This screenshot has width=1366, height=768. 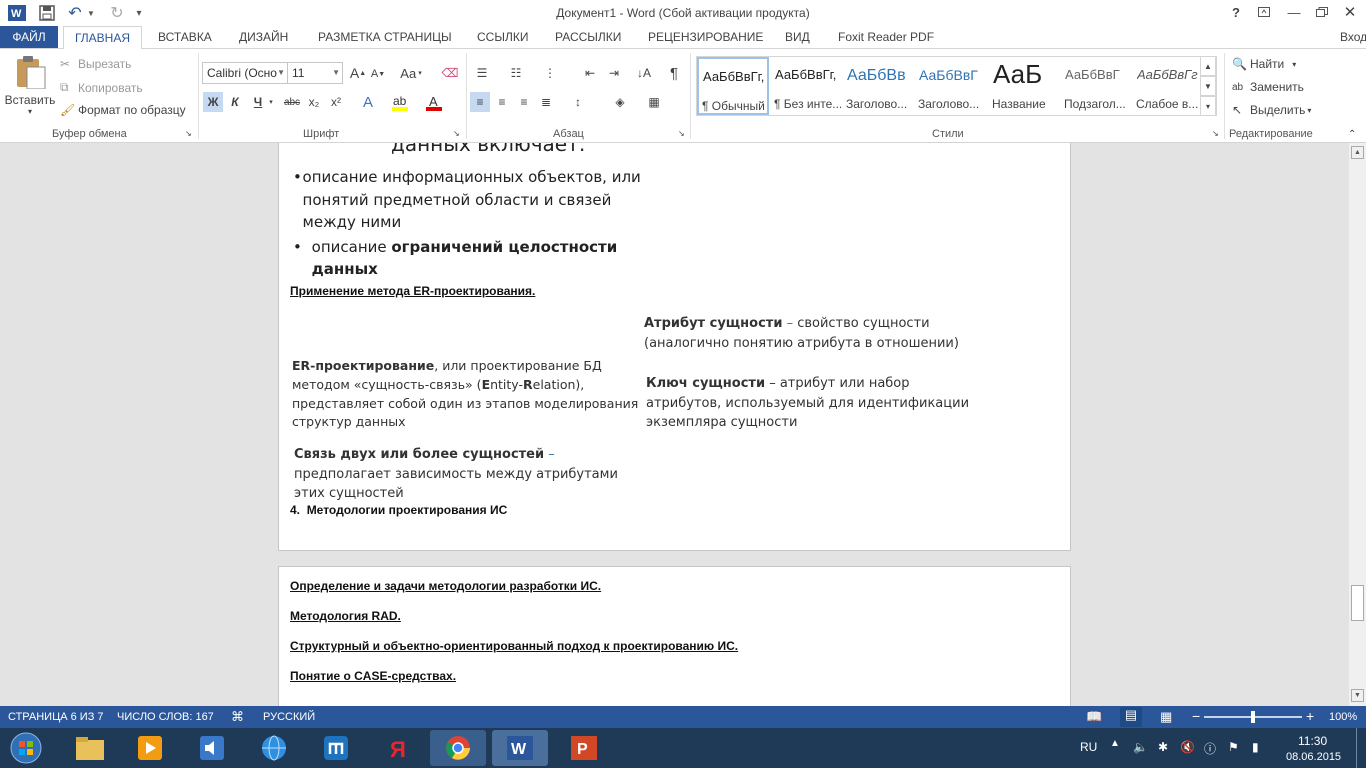 I want to click on tab-foxit: Foxit Reader PDF, so click(x=886, y=37).